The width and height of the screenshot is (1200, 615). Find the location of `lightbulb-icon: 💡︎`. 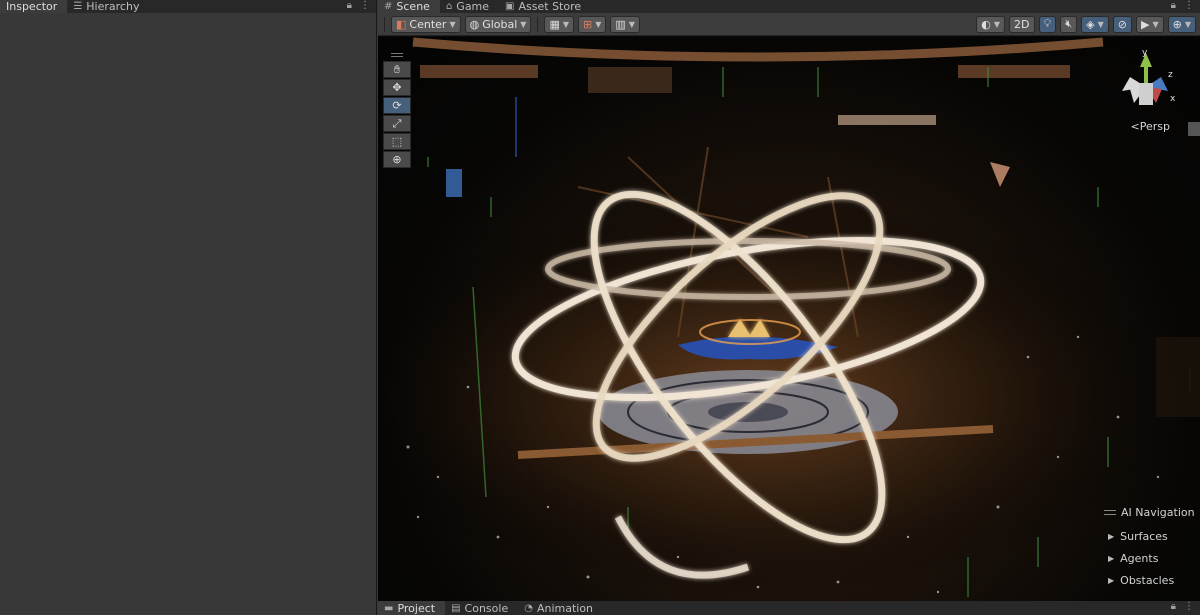

lightbulb-icon: 💡︎ is located at coordinates (1047, 23).